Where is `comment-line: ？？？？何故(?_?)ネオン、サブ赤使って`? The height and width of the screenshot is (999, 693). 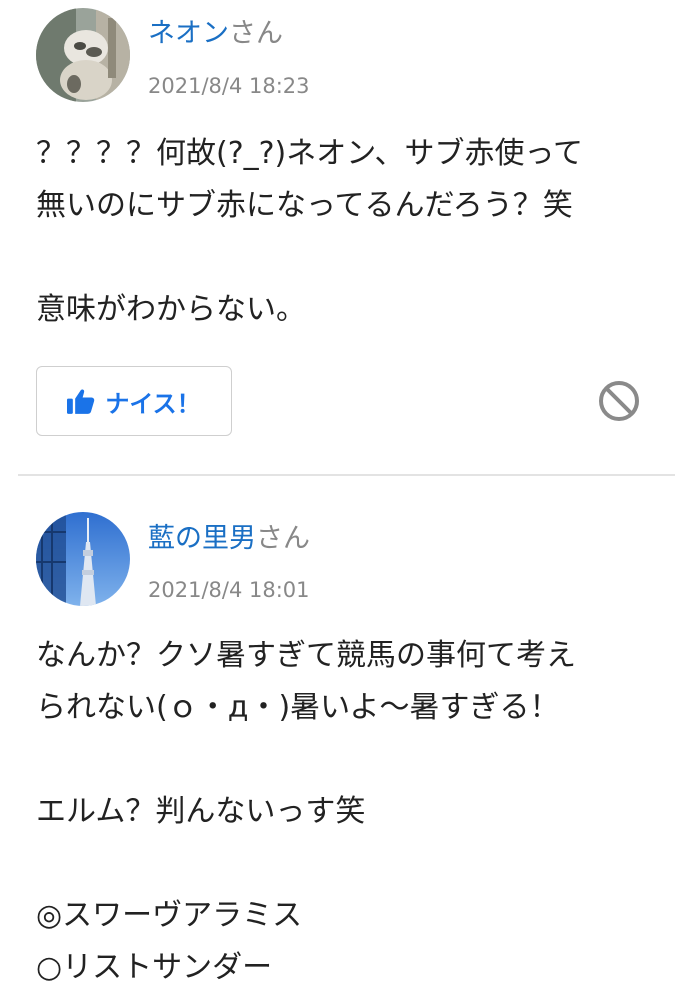
comment-line: ？？？？何故(?_?)ネオン、サブ赤使って is located at coordinates (309, 153).